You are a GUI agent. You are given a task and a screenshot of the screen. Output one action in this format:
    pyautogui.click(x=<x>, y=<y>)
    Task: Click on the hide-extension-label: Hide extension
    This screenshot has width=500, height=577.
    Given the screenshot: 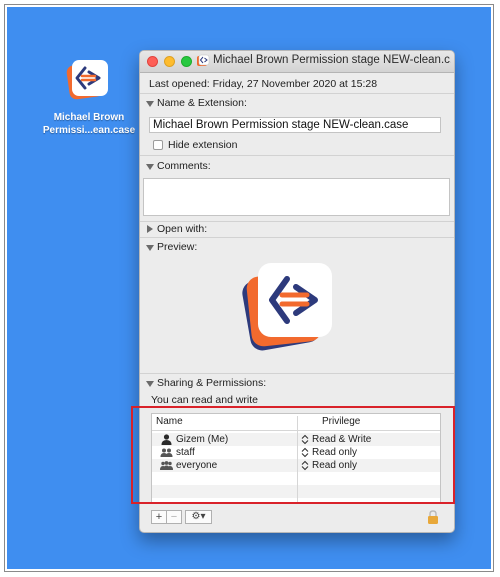 What is the action you would take?
    pyautogui.click(x=203, y=145)
    